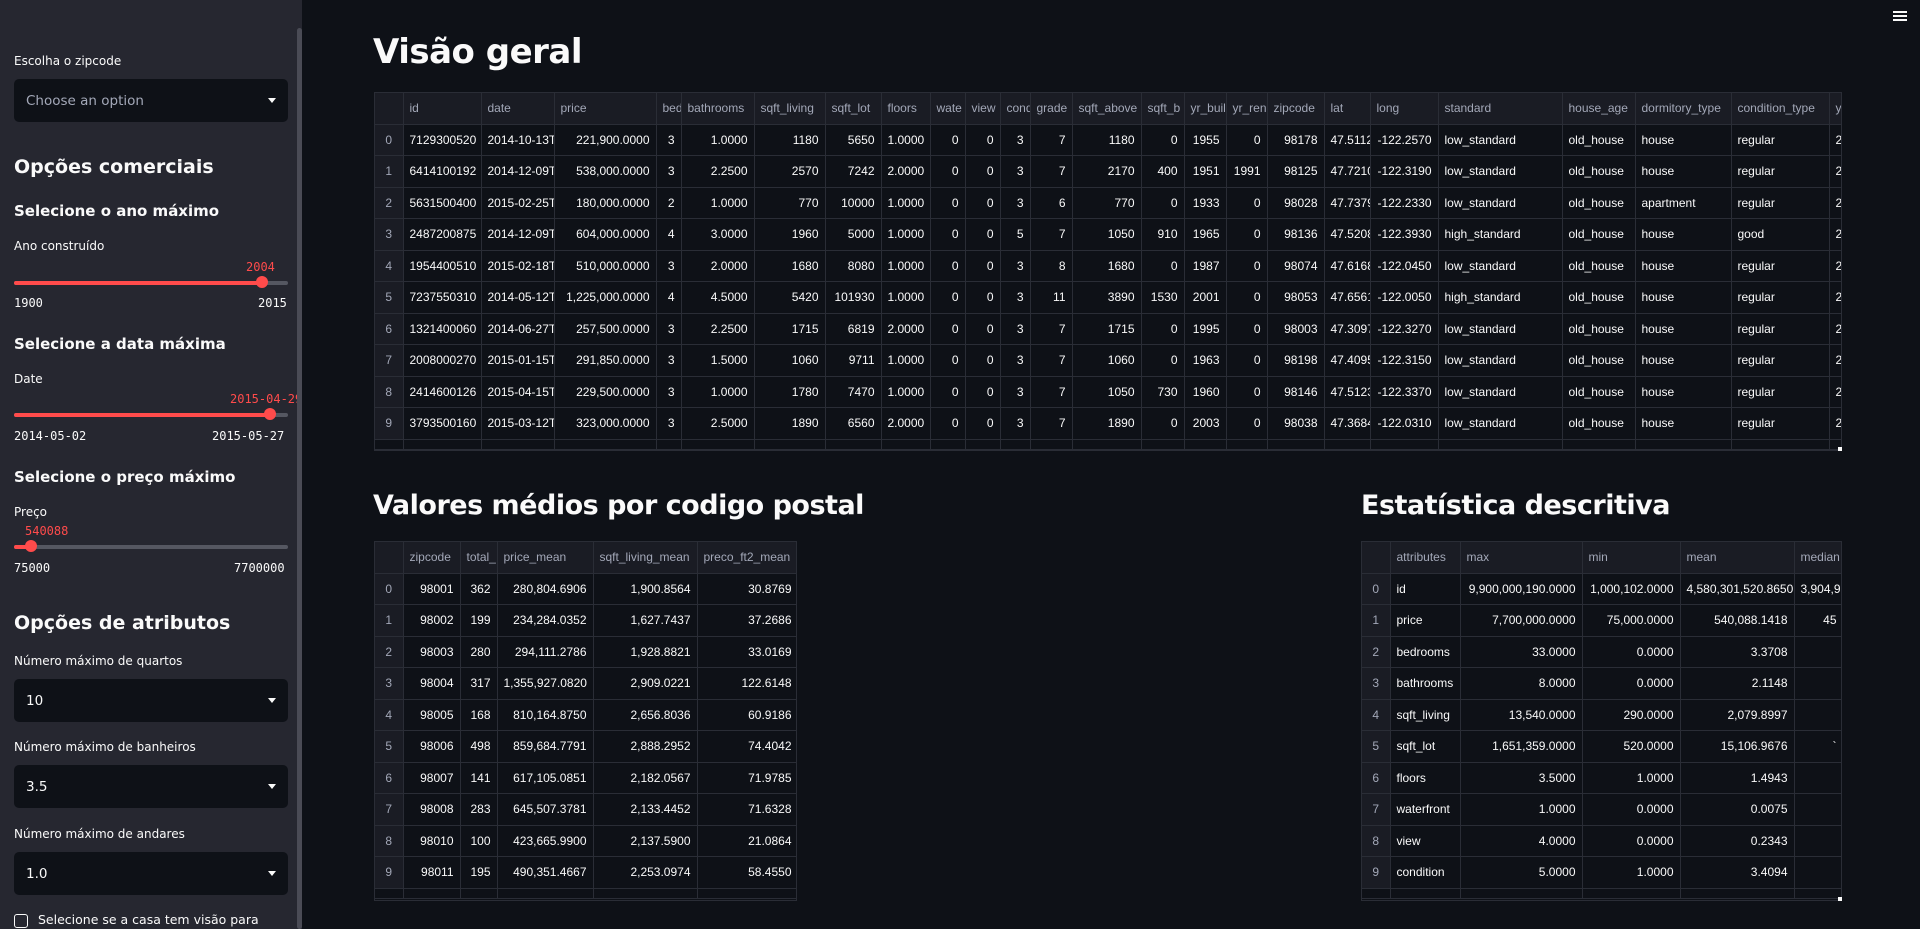  I want to click on table-cell: 75,000.0000, so click(1631, 620).